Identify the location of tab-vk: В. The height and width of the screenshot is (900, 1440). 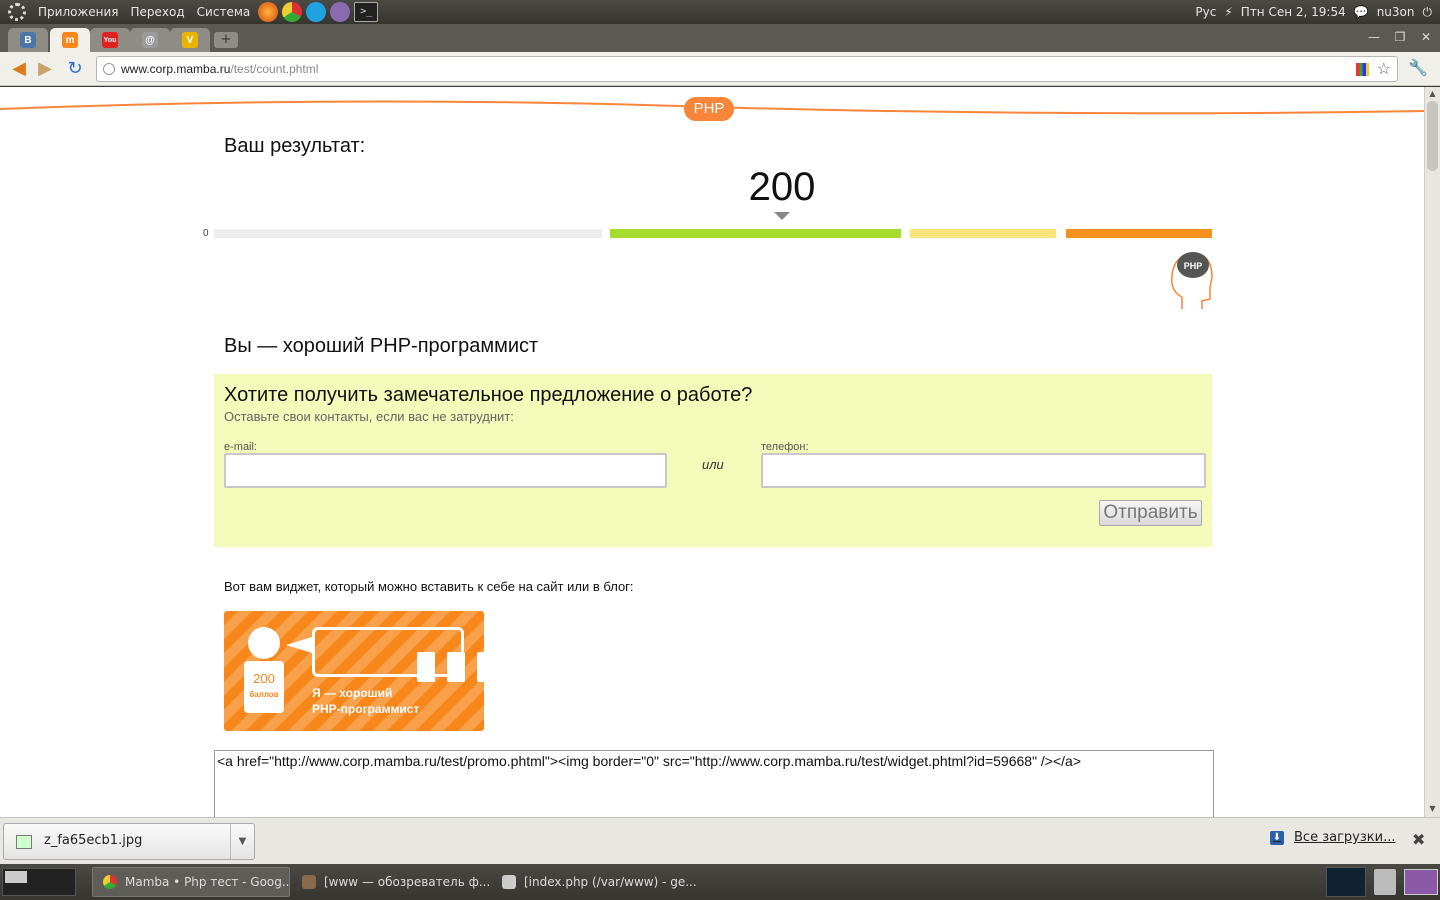
(28, 40).